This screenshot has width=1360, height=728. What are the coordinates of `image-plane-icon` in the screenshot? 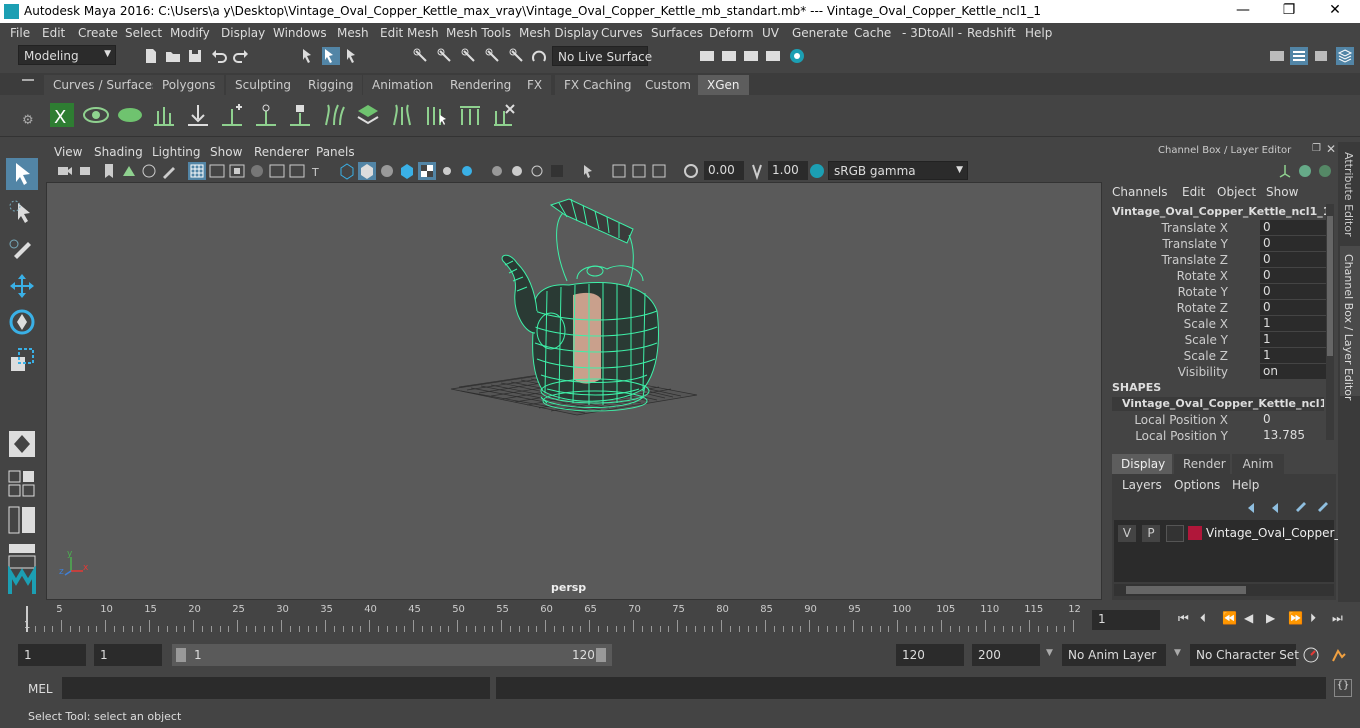 It's located at (129, 171).